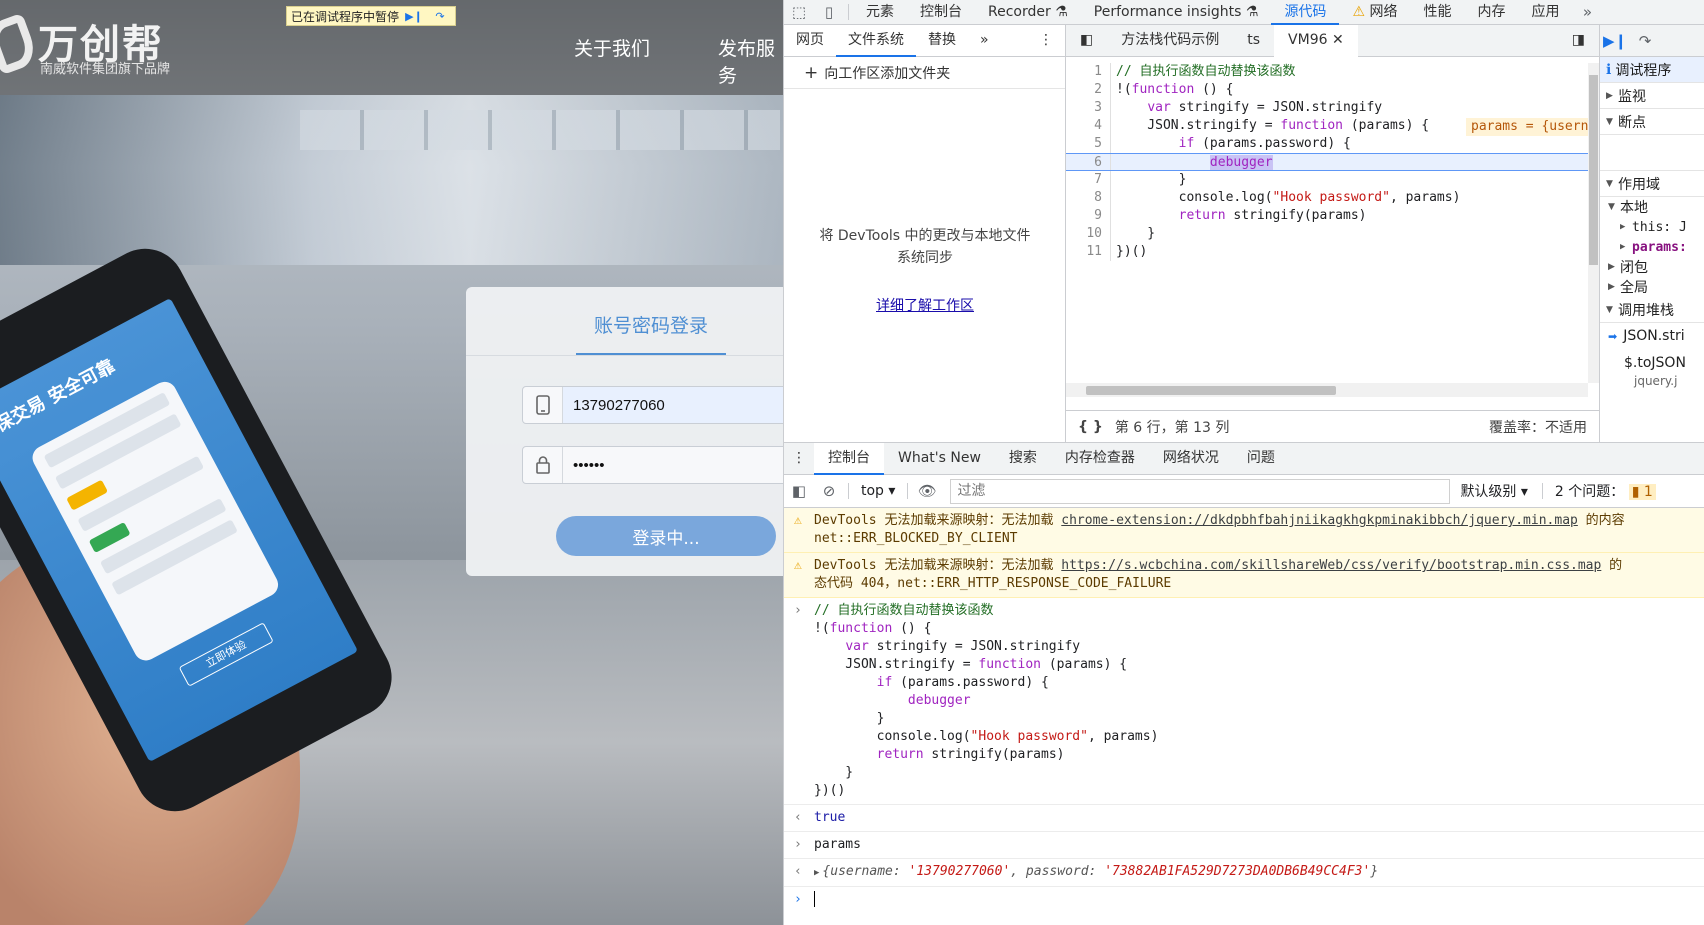 This screenshot has height=925, width=1704. Describe the element at coordinates (941, 12) in the screenshot. I see `tab-console: 控制台` at that location.